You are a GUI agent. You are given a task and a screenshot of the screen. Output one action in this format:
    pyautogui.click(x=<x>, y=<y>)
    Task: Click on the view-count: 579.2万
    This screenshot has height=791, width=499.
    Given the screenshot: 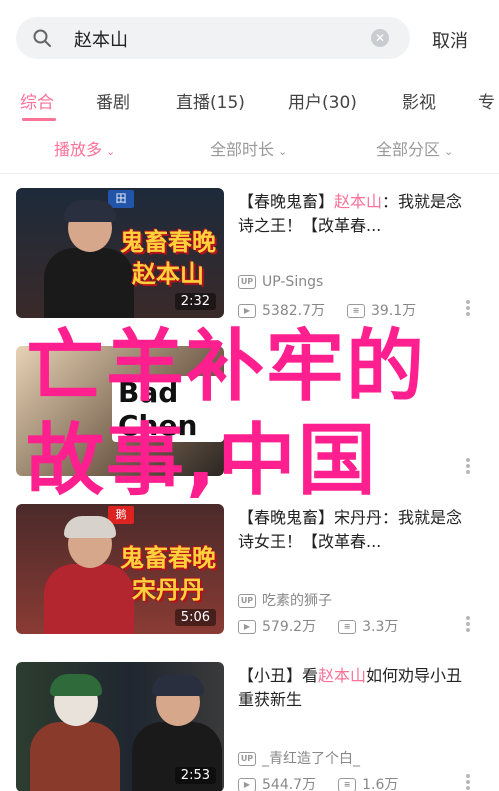 What is the action you would take?
    pyautogui.click(x=289, y=627)
    